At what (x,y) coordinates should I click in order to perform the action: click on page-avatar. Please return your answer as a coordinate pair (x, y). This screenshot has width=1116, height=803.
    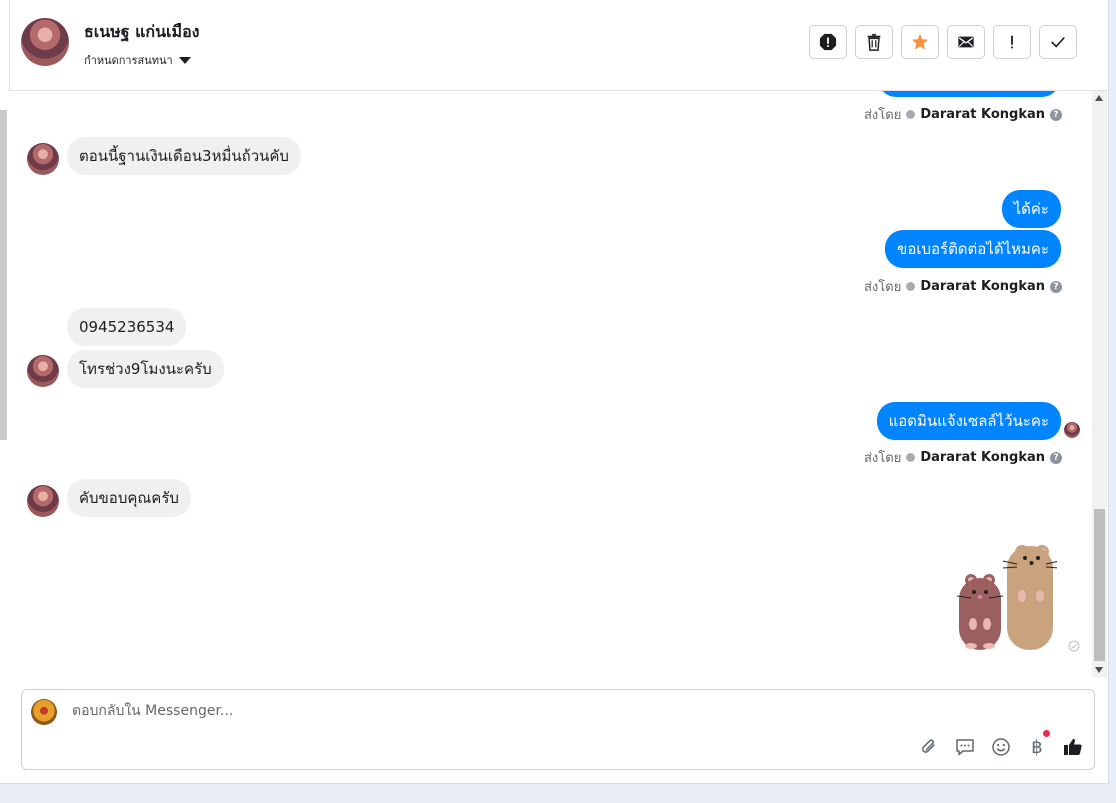
    Looking at the image, I should click on (44, 712).